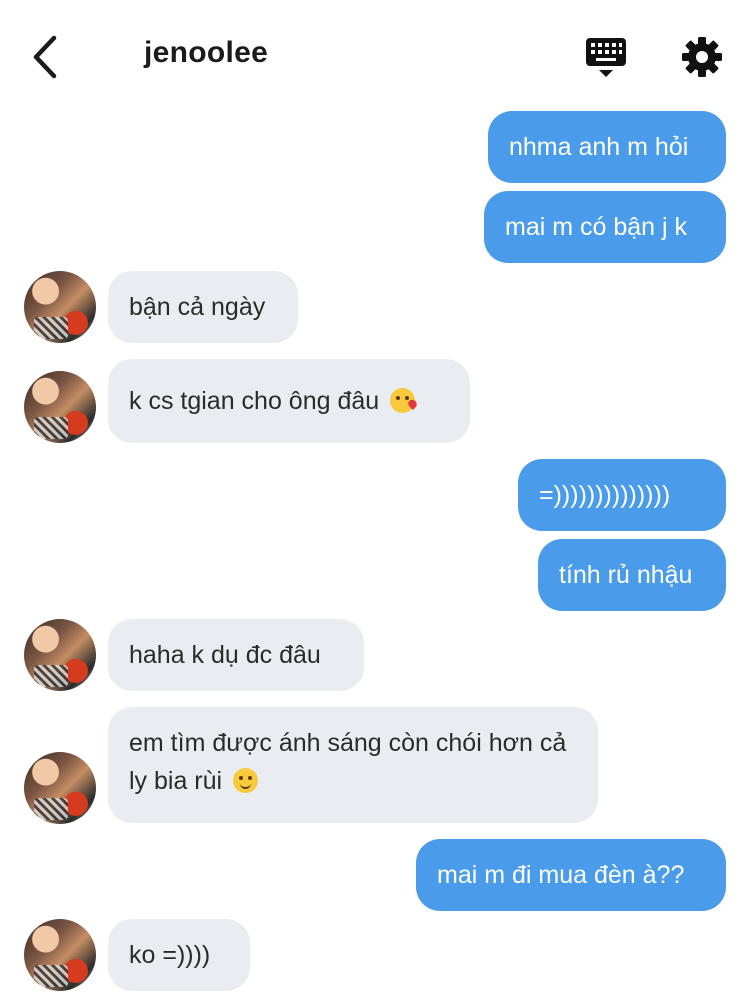  I want to click on message-text: =)))))))))))))), so click(605, 495).